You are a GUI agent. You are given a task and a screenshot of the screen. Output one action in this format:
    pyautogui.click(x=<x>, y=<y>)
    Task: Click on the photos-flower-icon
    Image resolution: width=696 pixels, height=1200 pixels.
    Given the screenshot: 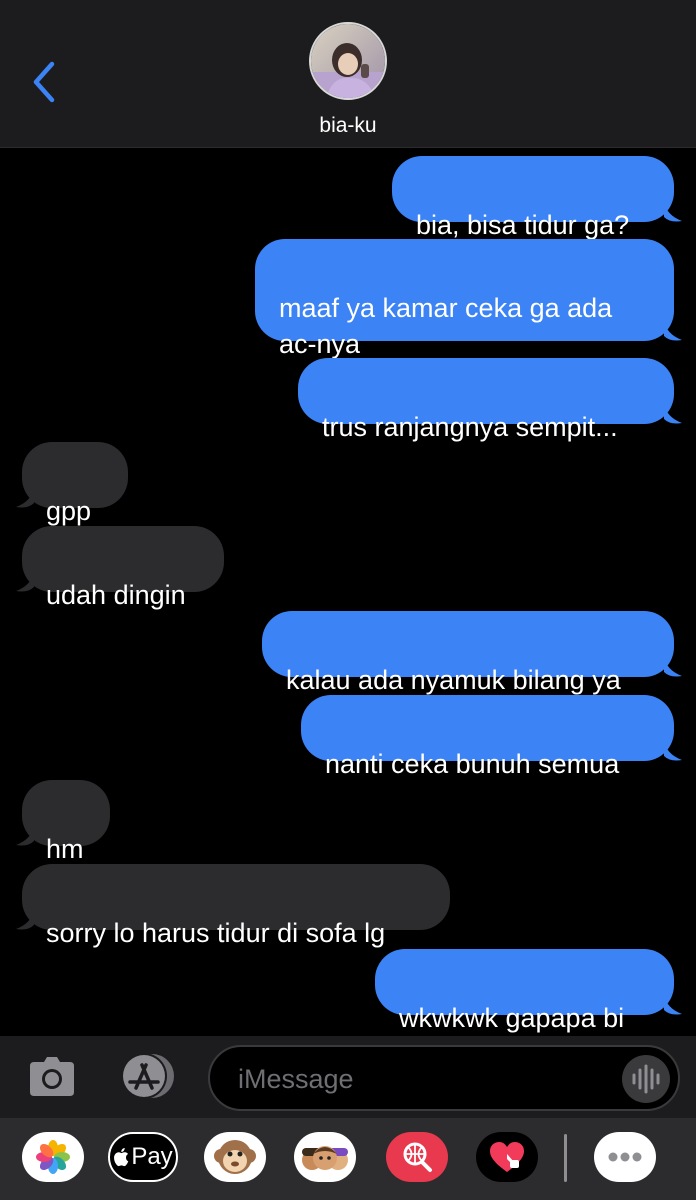 What is the action you would take?
    pyautogui.click(x=53, y=1157)
    